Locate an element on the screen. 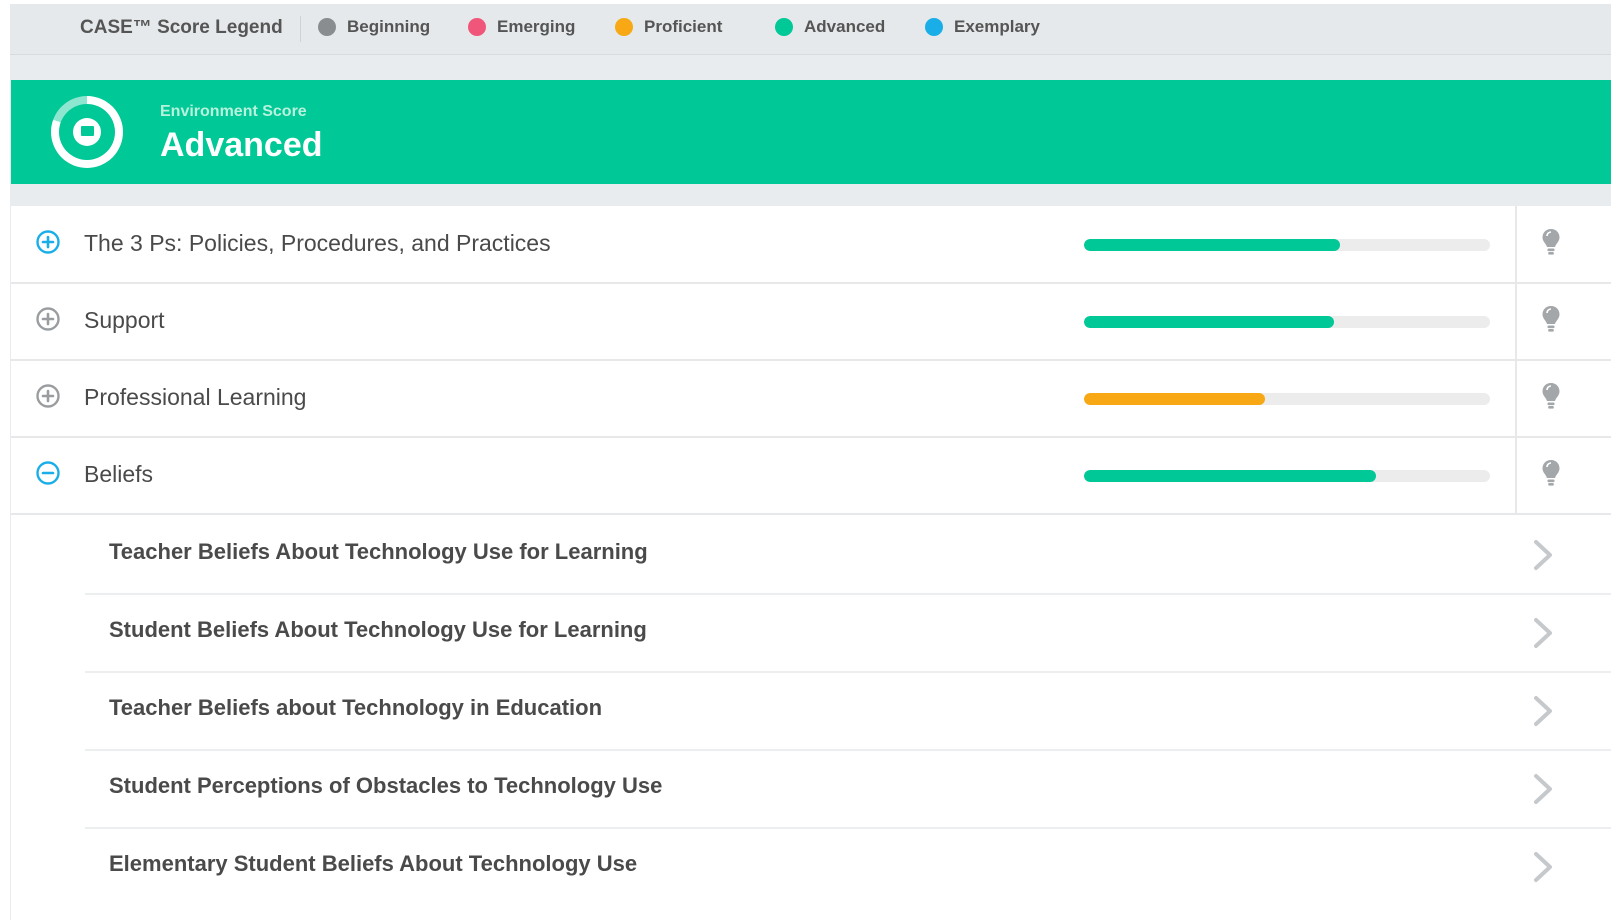  category-row-beliefs: Beliefs is located at coordinates (811, 476).